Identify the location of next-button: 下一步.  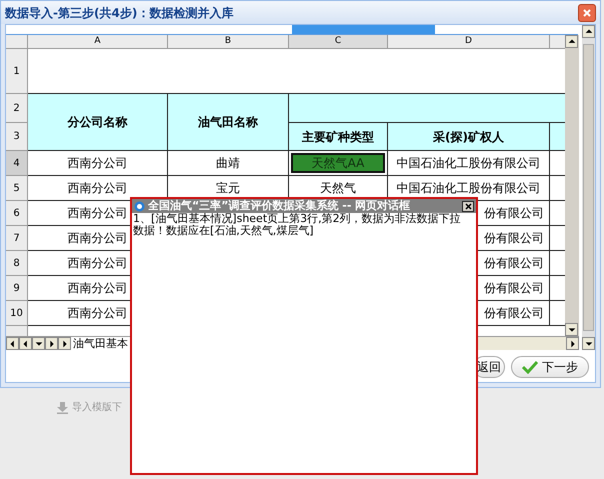
(550, 367).